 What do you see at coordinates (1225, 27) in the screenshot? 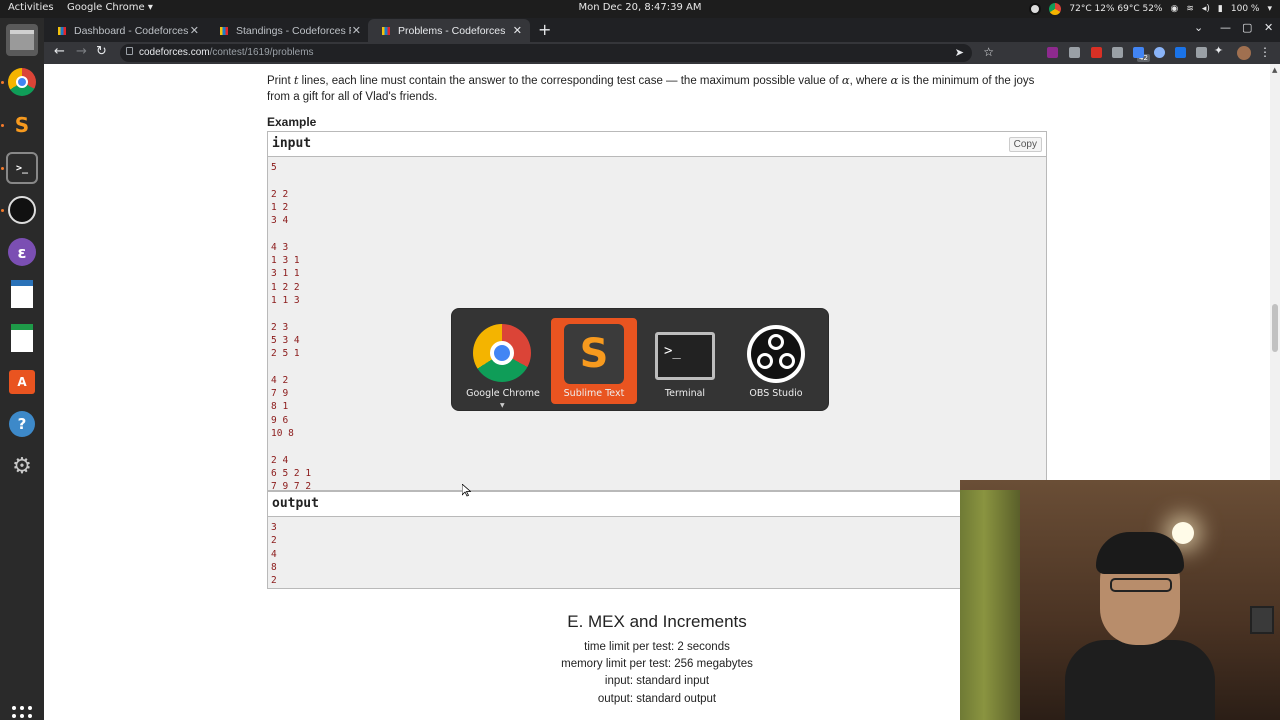
I see `minimize-button: —` at bounding box center [1225, 27].